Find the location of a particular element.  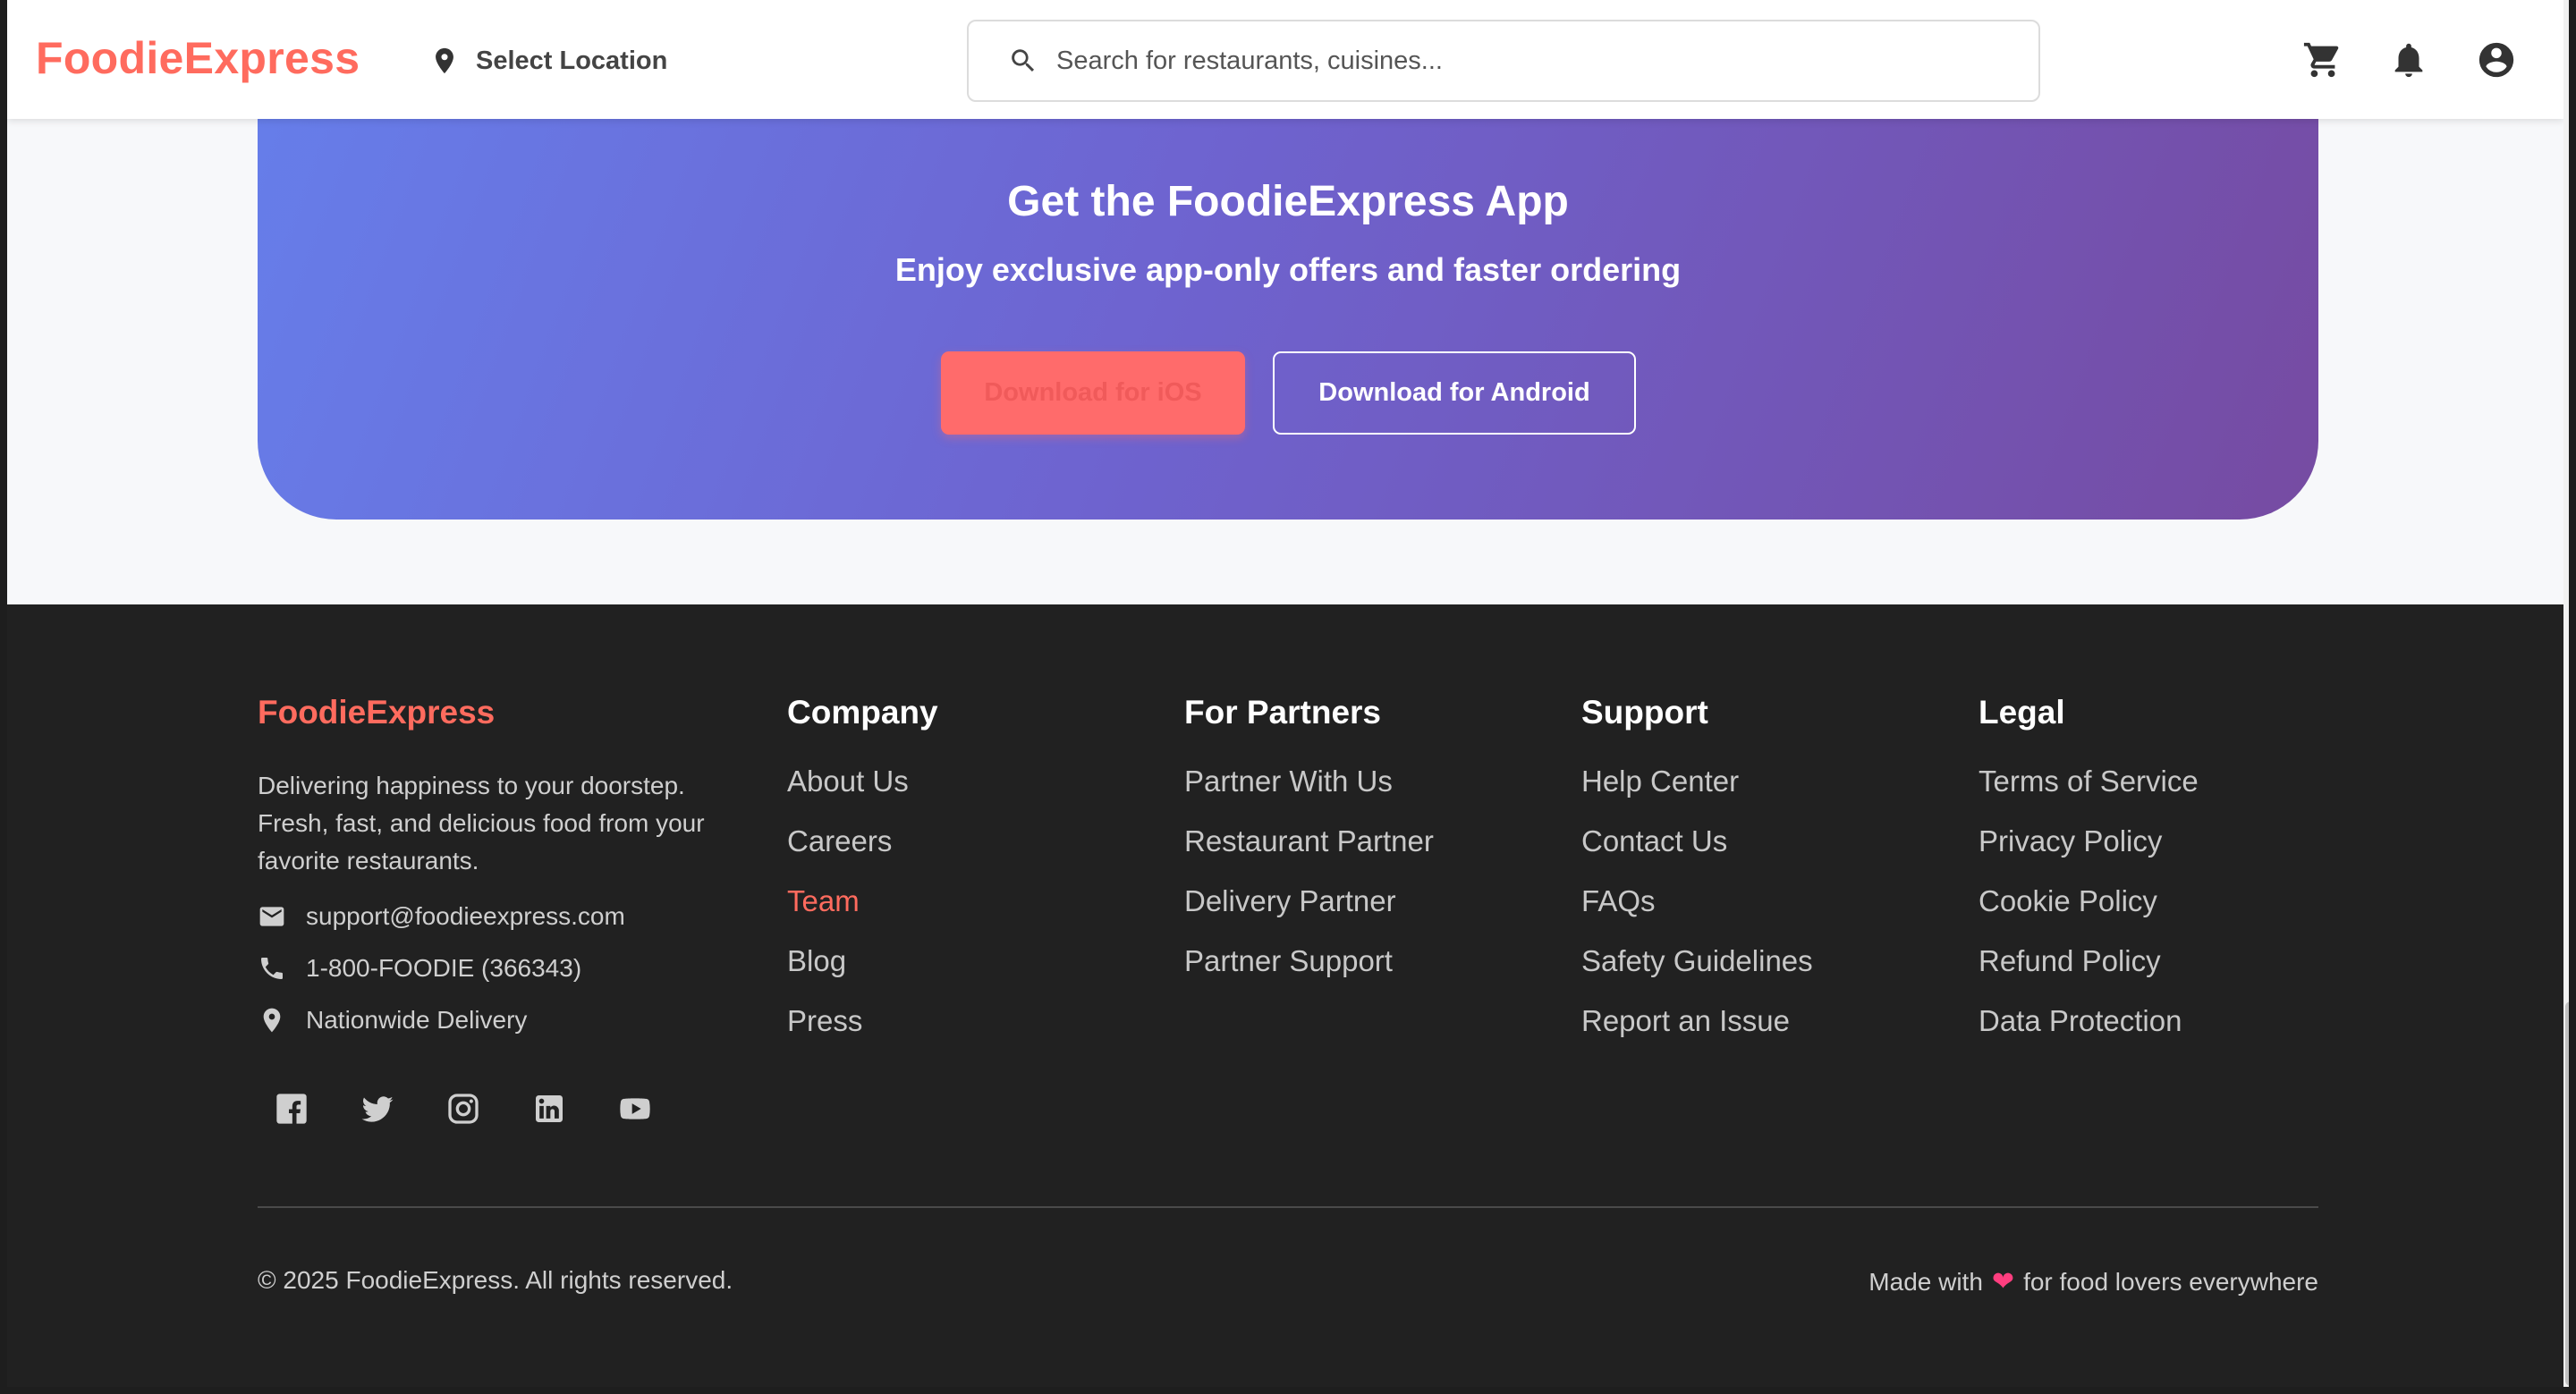

link-help-center: Help Center is located at coordinates (1697, 794).